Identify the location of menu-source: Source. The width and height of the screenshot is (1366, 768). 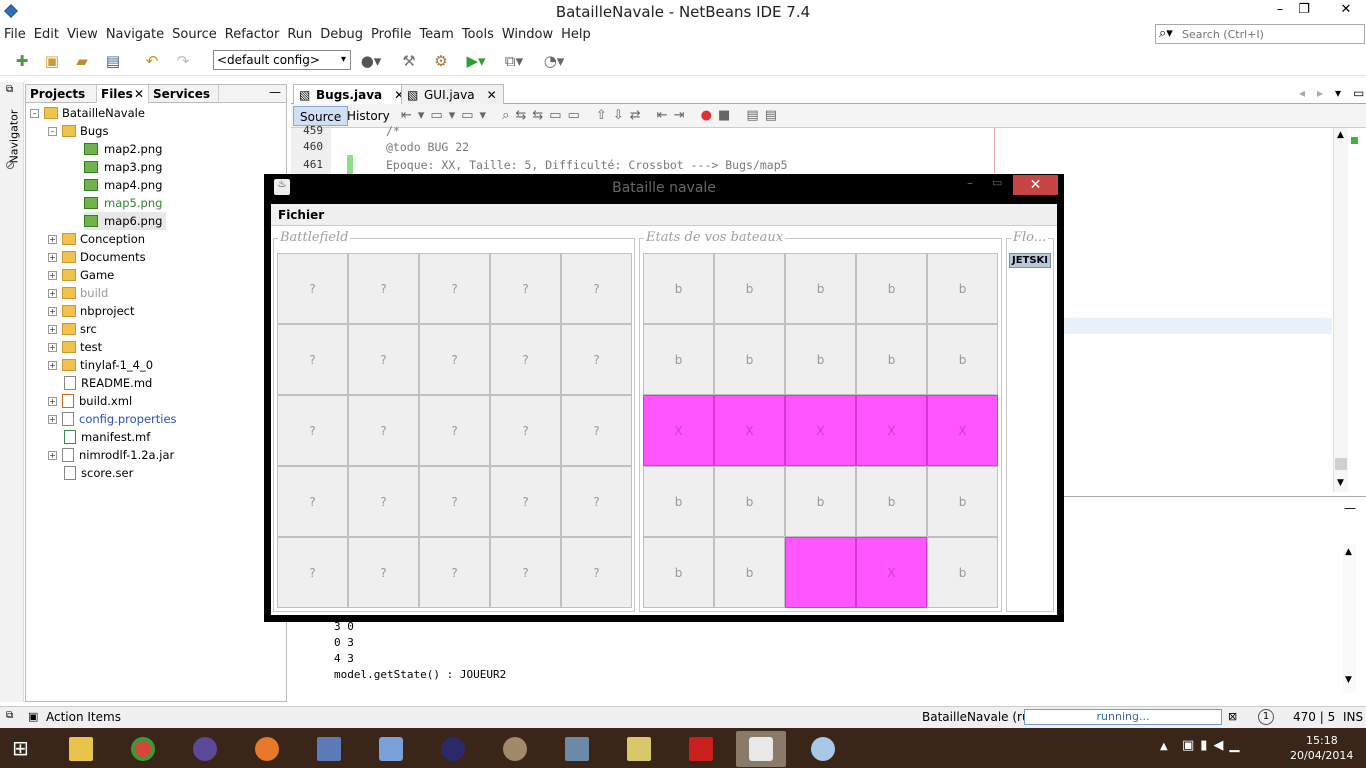
(194, 35).